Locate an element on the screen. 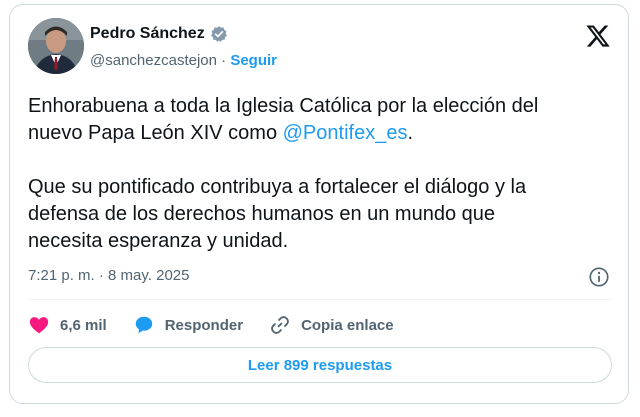 Image resolution: width=640 pixels, height=417 pixels. info-icon is located at coordinates (599, 277).